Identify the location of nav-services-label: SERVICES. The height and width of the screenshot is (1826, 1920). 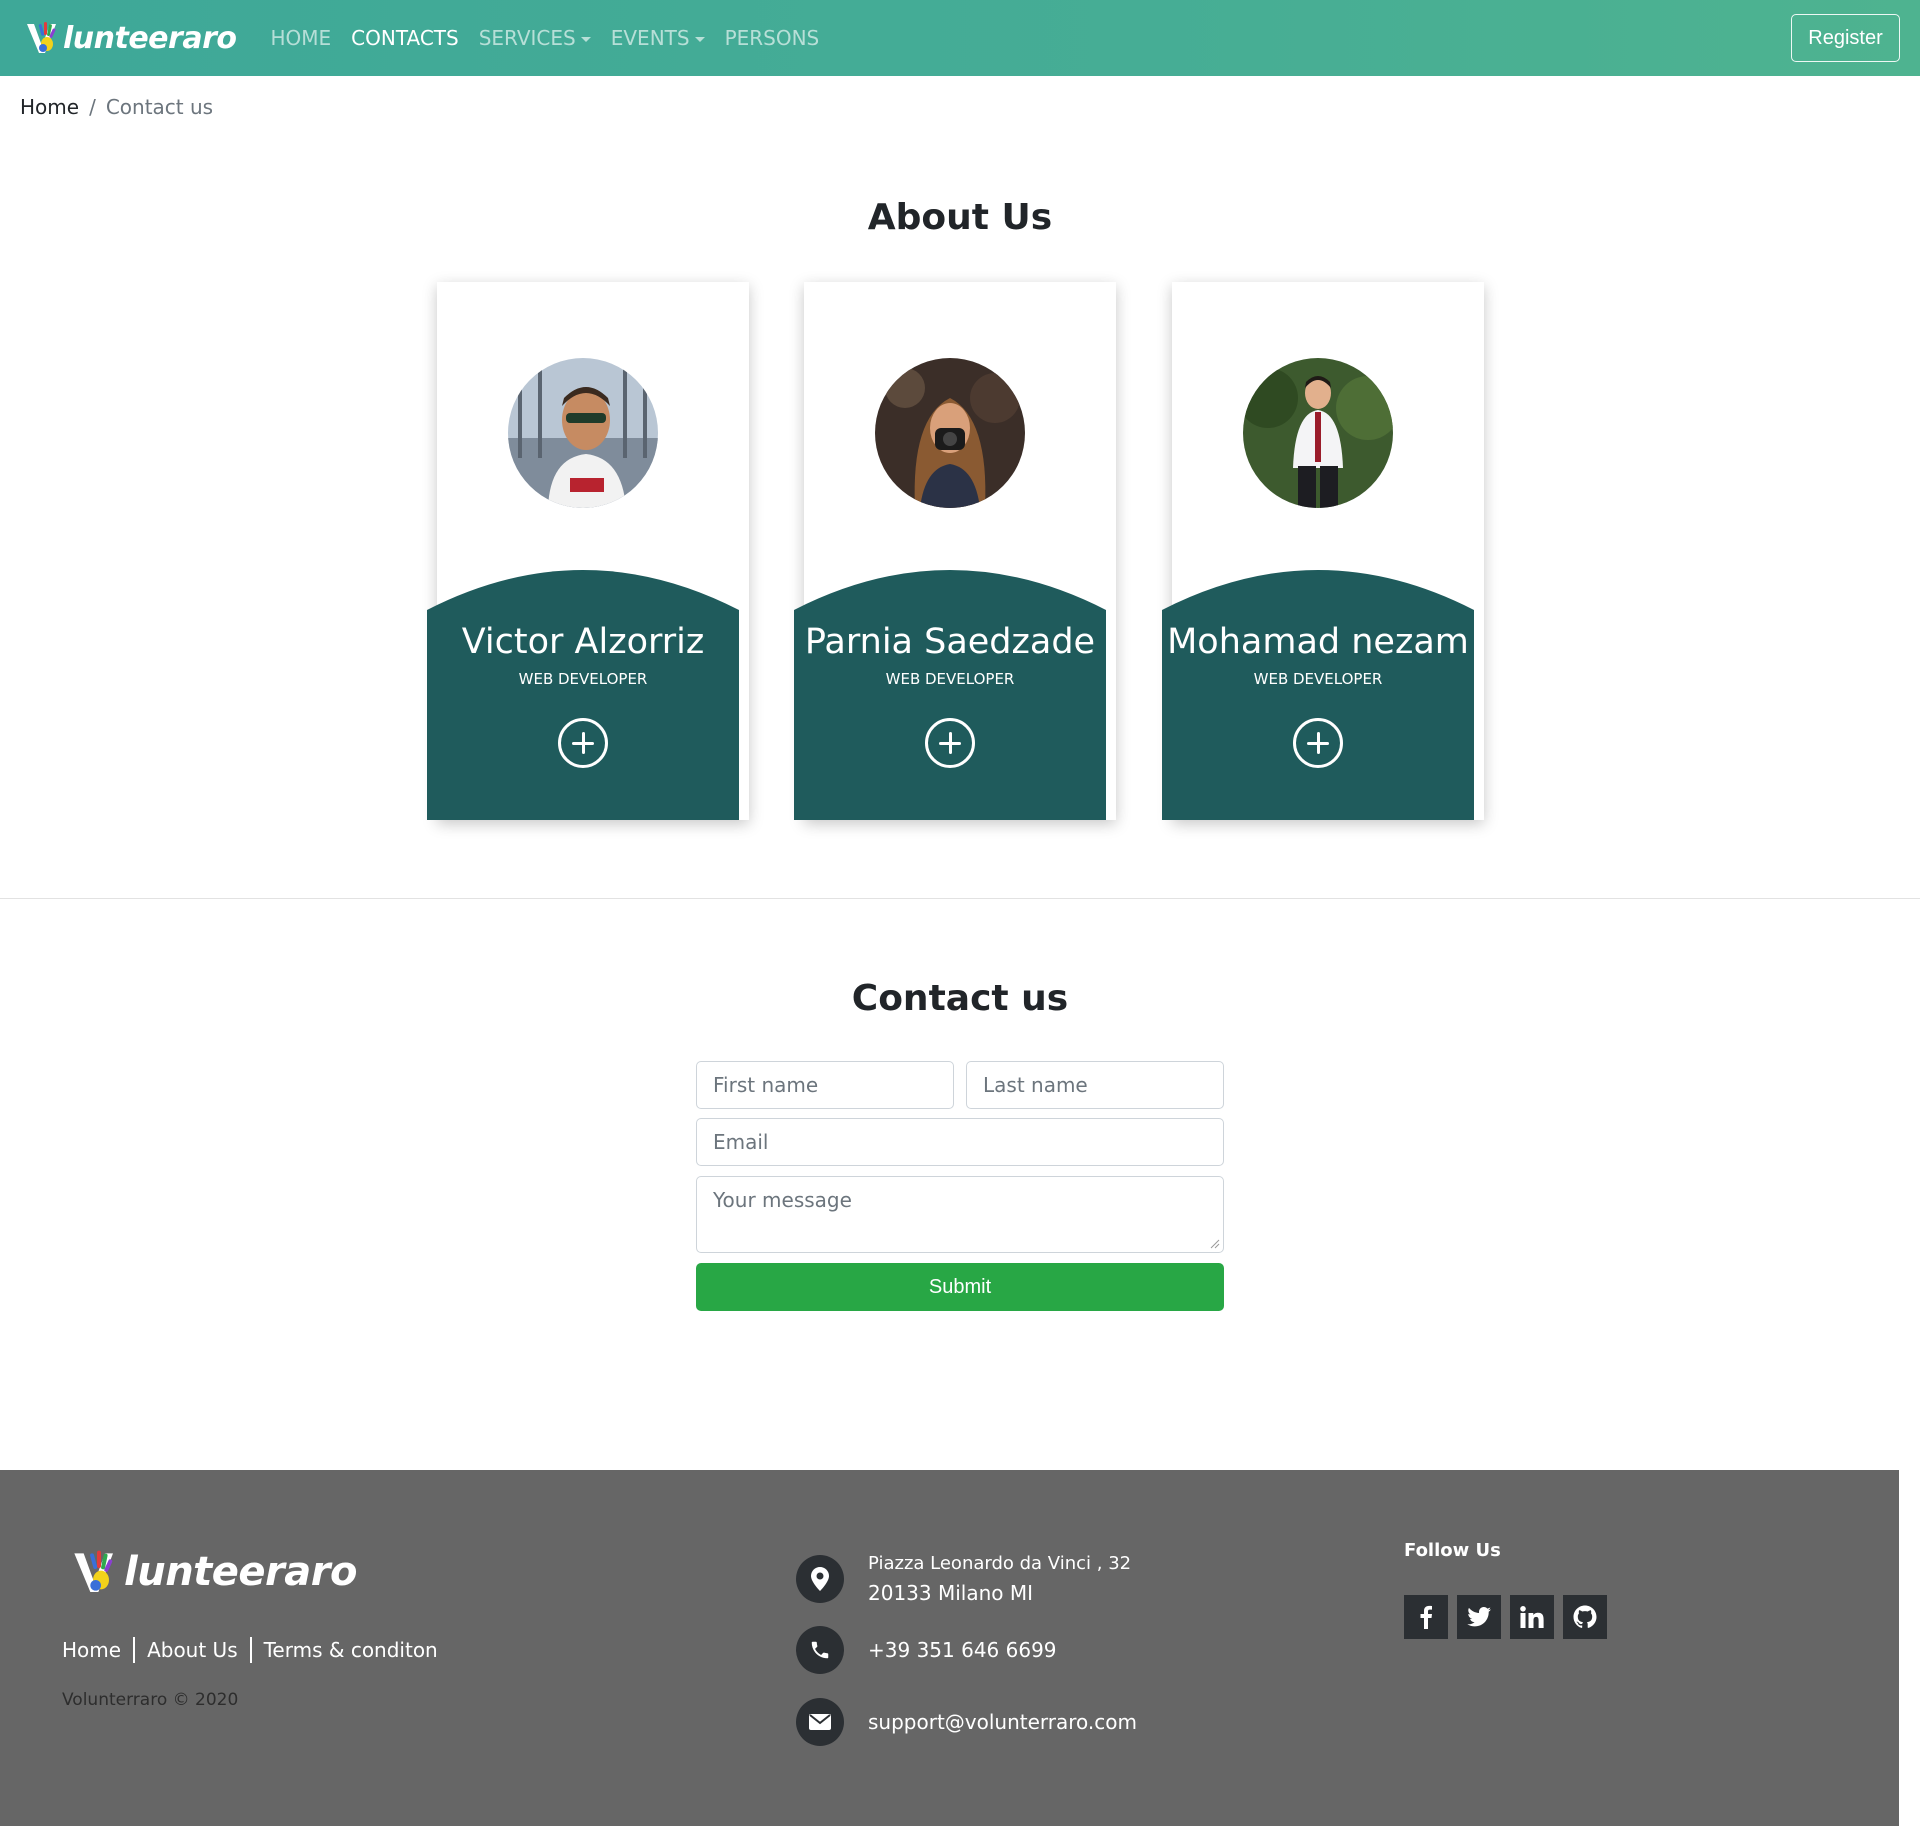
(527, 38).